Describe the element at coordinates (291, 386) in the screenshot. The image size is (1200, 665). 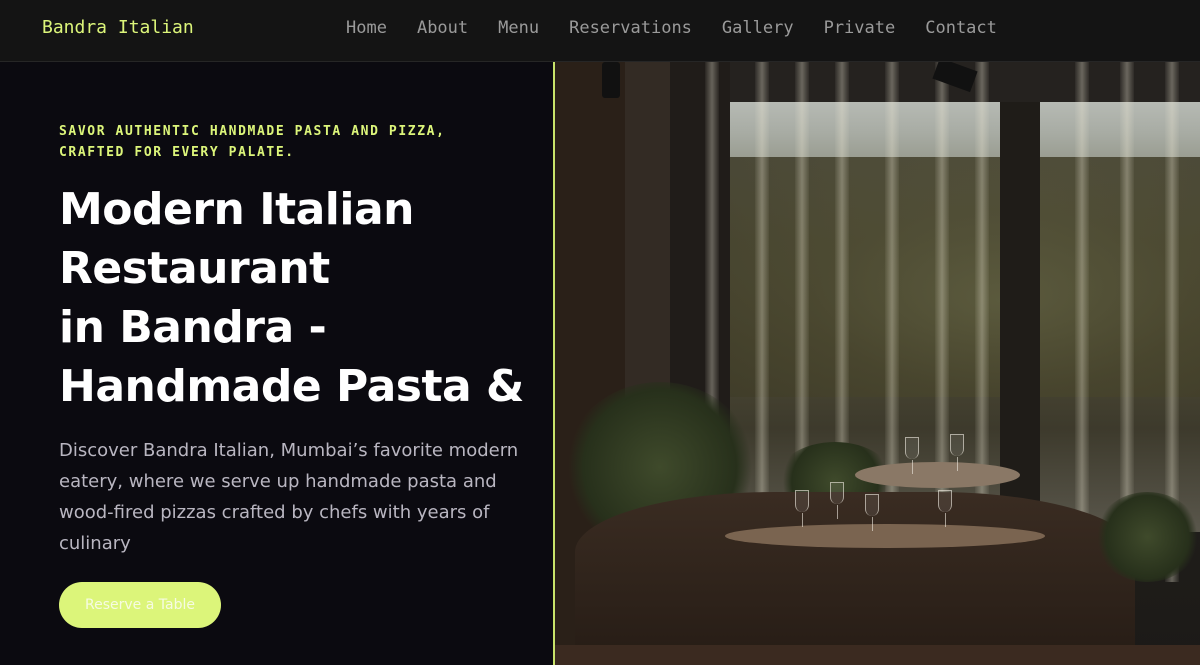
I see `headline-line-4: Handmade Pasta &` at that location.